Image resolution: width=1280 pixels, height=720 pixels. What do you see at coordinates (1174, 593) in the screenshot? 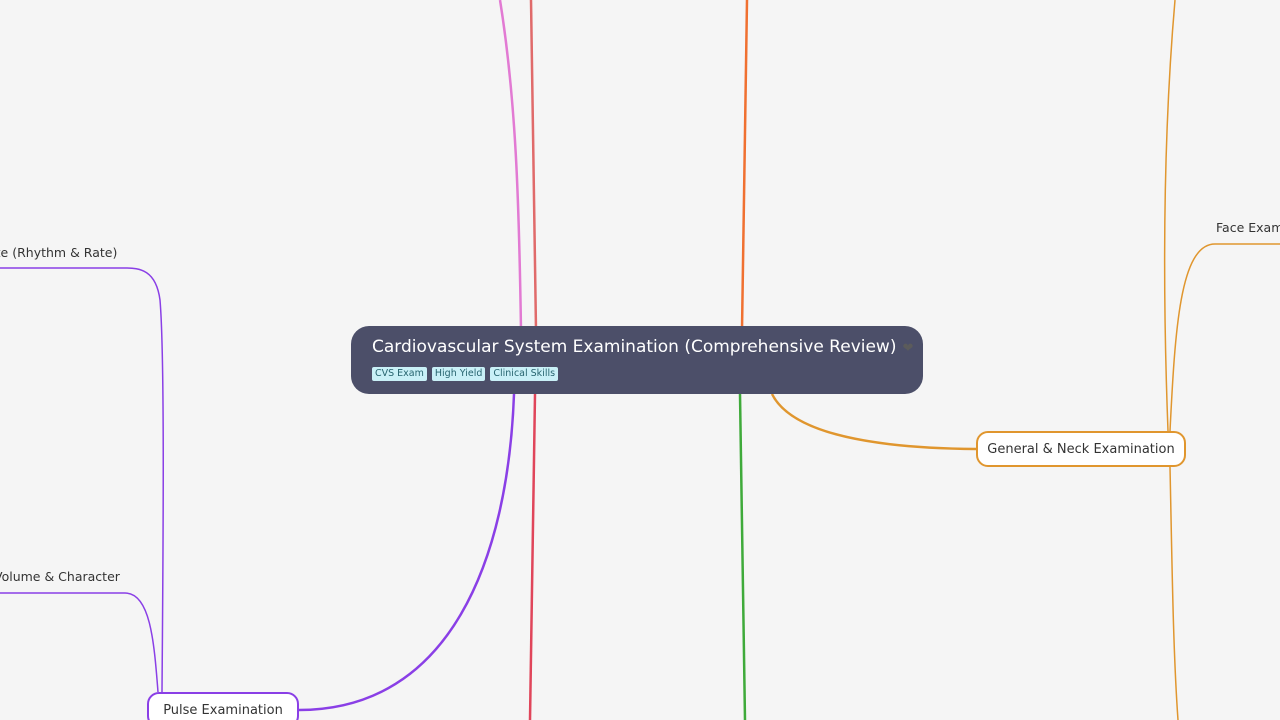
I see `general-down-link` at bounding box center [1174, 593].